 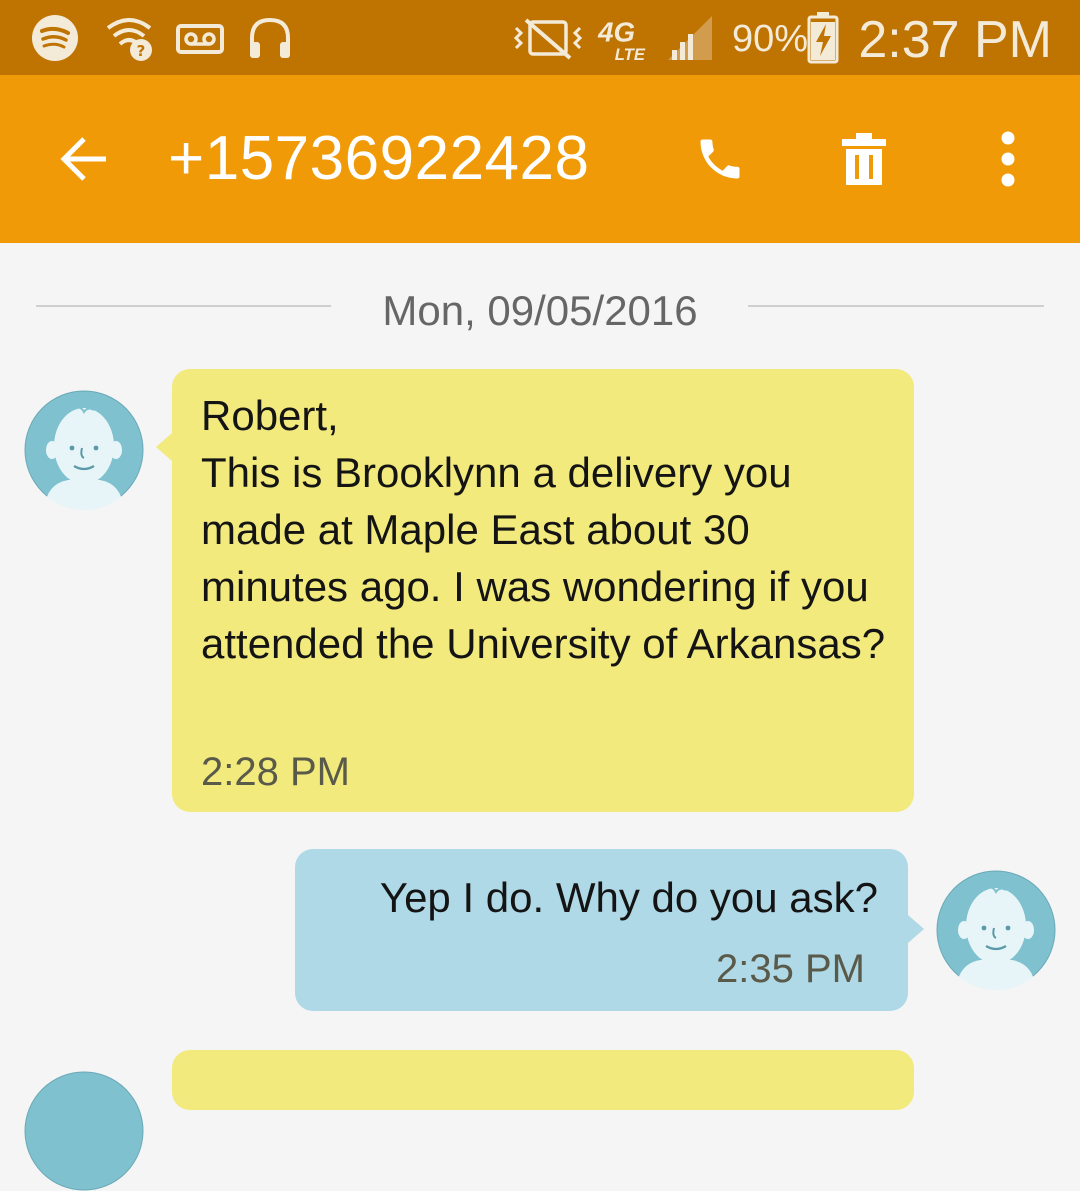 What do you see at coordinates (790, 969) in the screenshot?
I see `message-timestamp: 2:35 PM` at bounding box center [790, 969].